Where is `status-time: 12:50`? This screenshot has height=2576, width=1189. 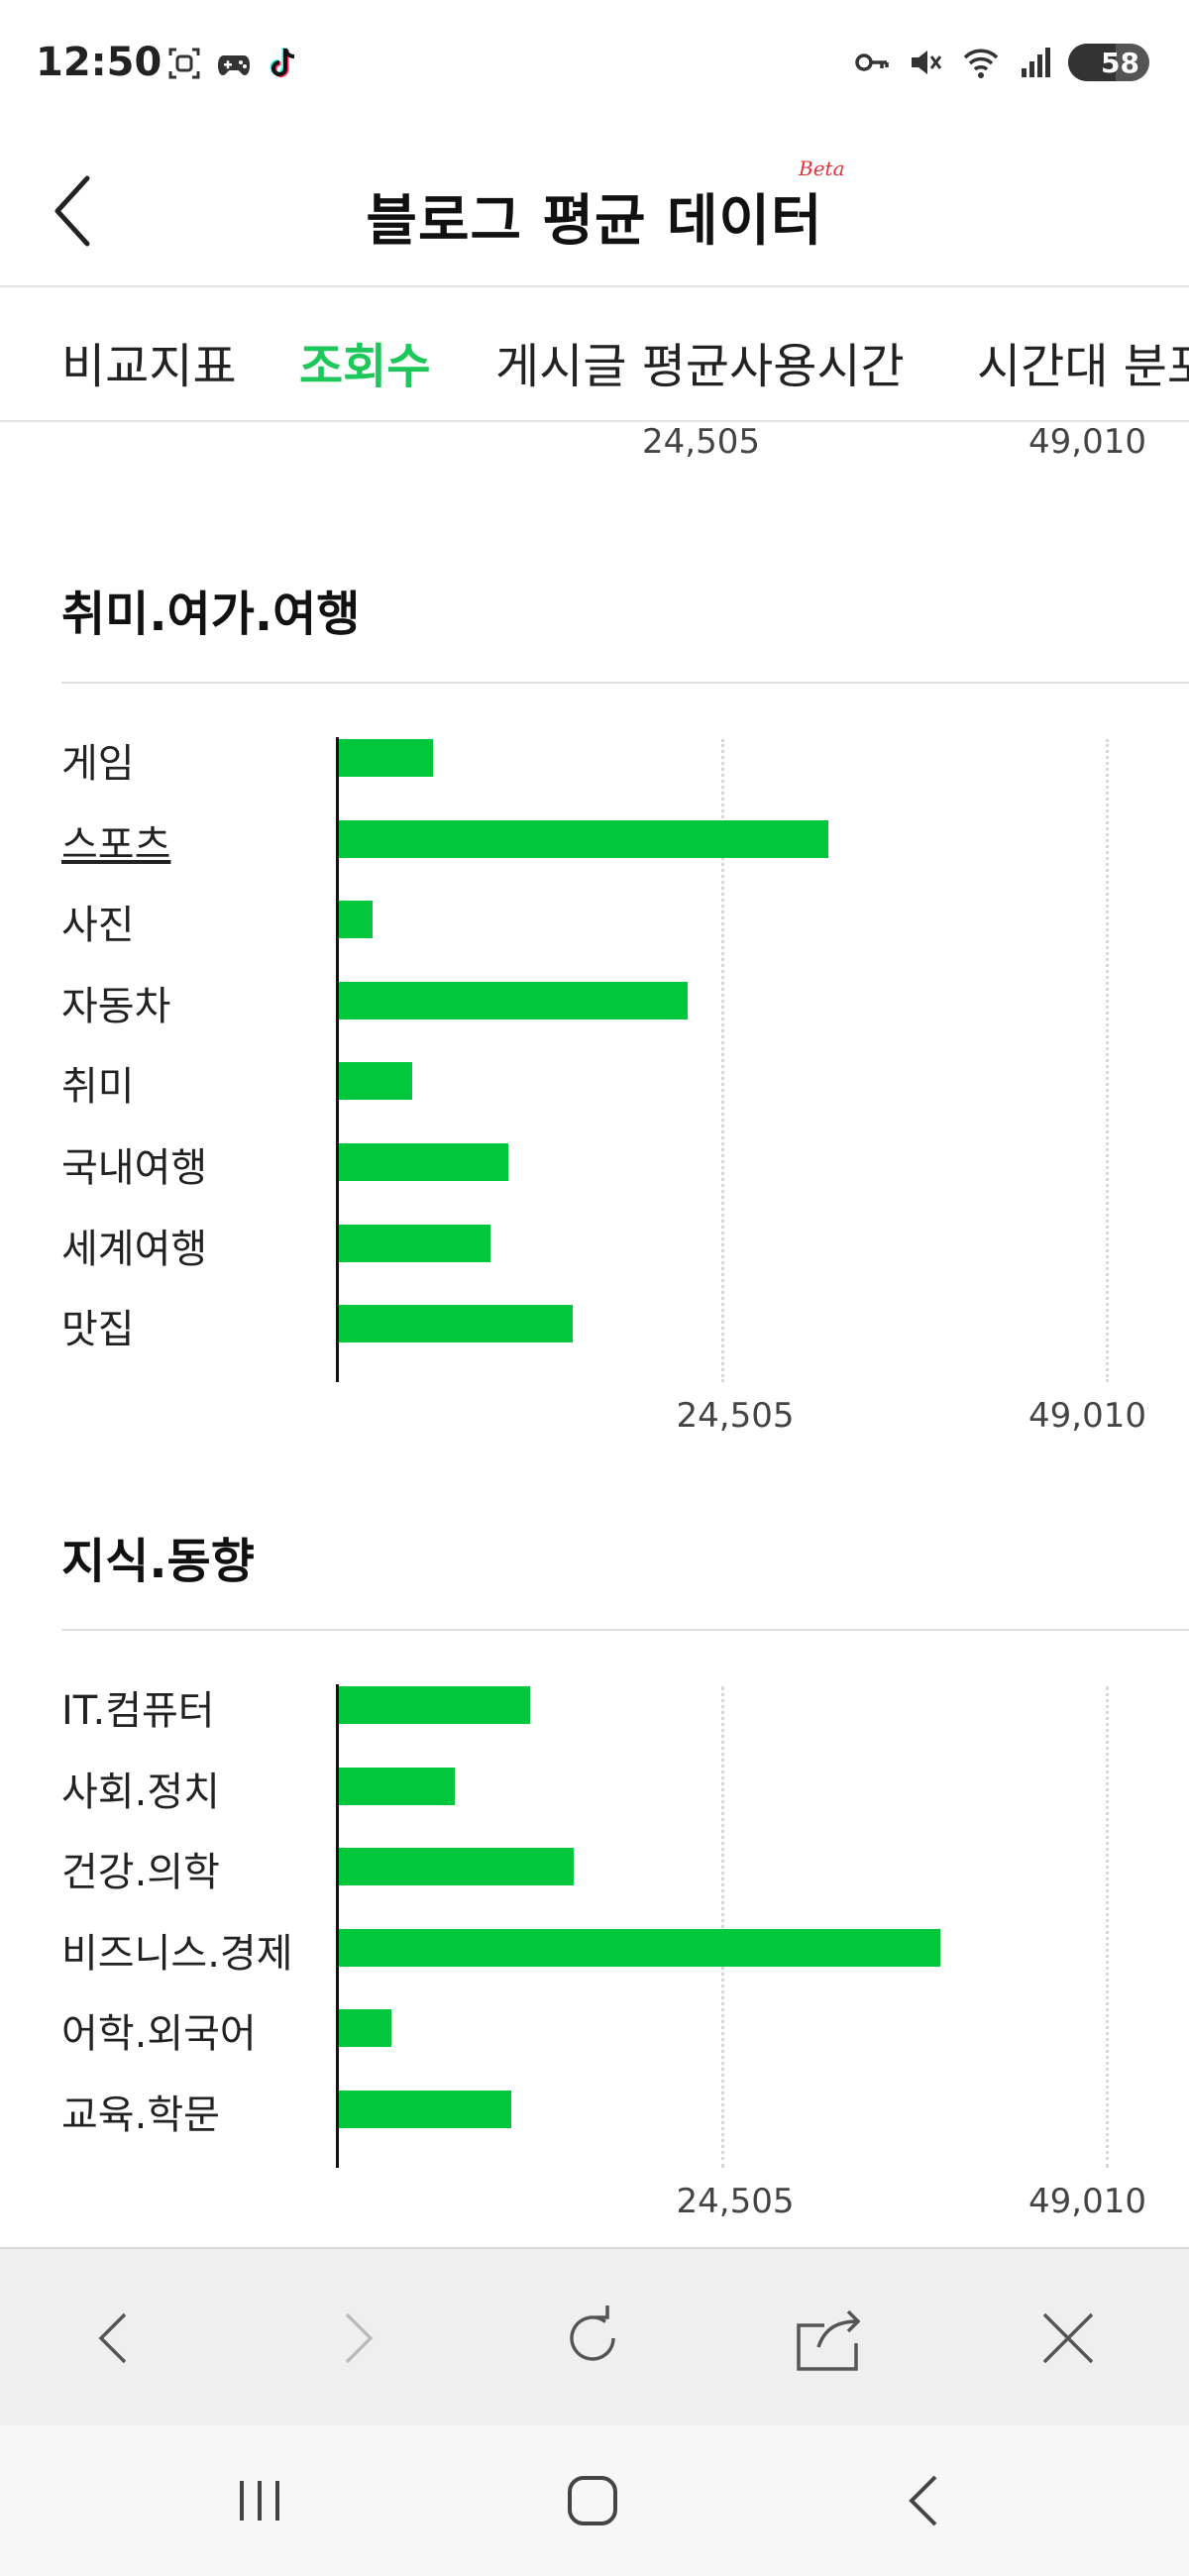
status-time: 12:50 is located at coordinates (99, 62).